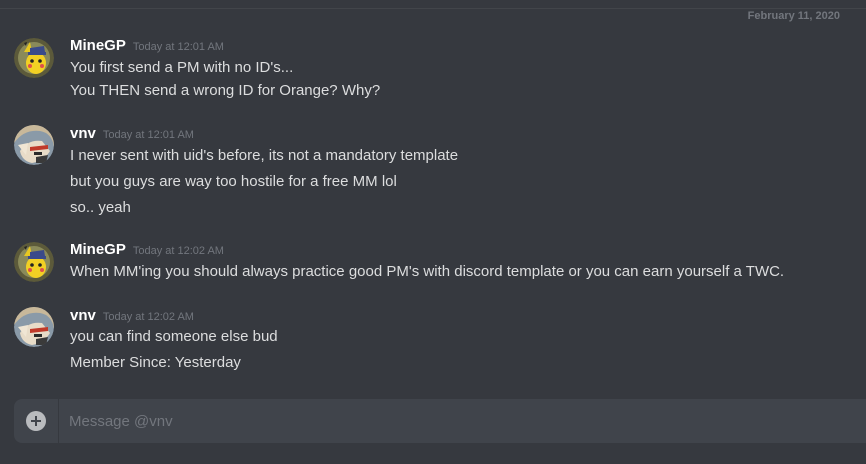 Image resolution: width=866 pixels, height=464 pixels. Describe the element at coordinates (433, 15) in the screenshot. I see `date-divider: February 11, 2020` at that location.